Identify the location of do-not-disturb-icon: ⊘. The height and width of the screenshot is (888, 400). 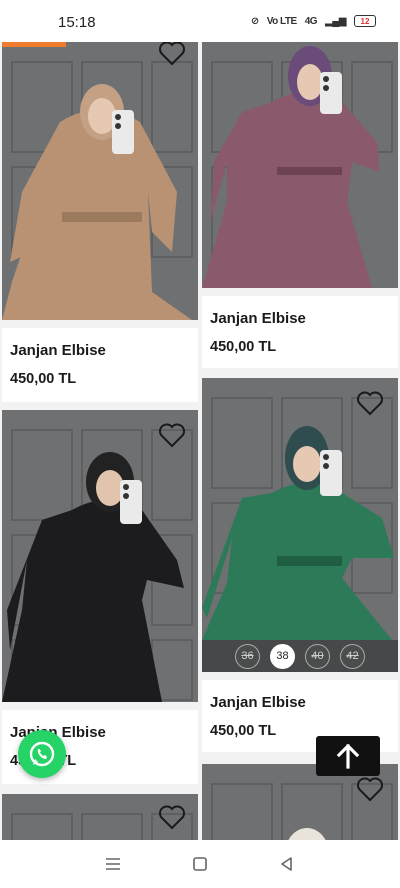
(254, 21).